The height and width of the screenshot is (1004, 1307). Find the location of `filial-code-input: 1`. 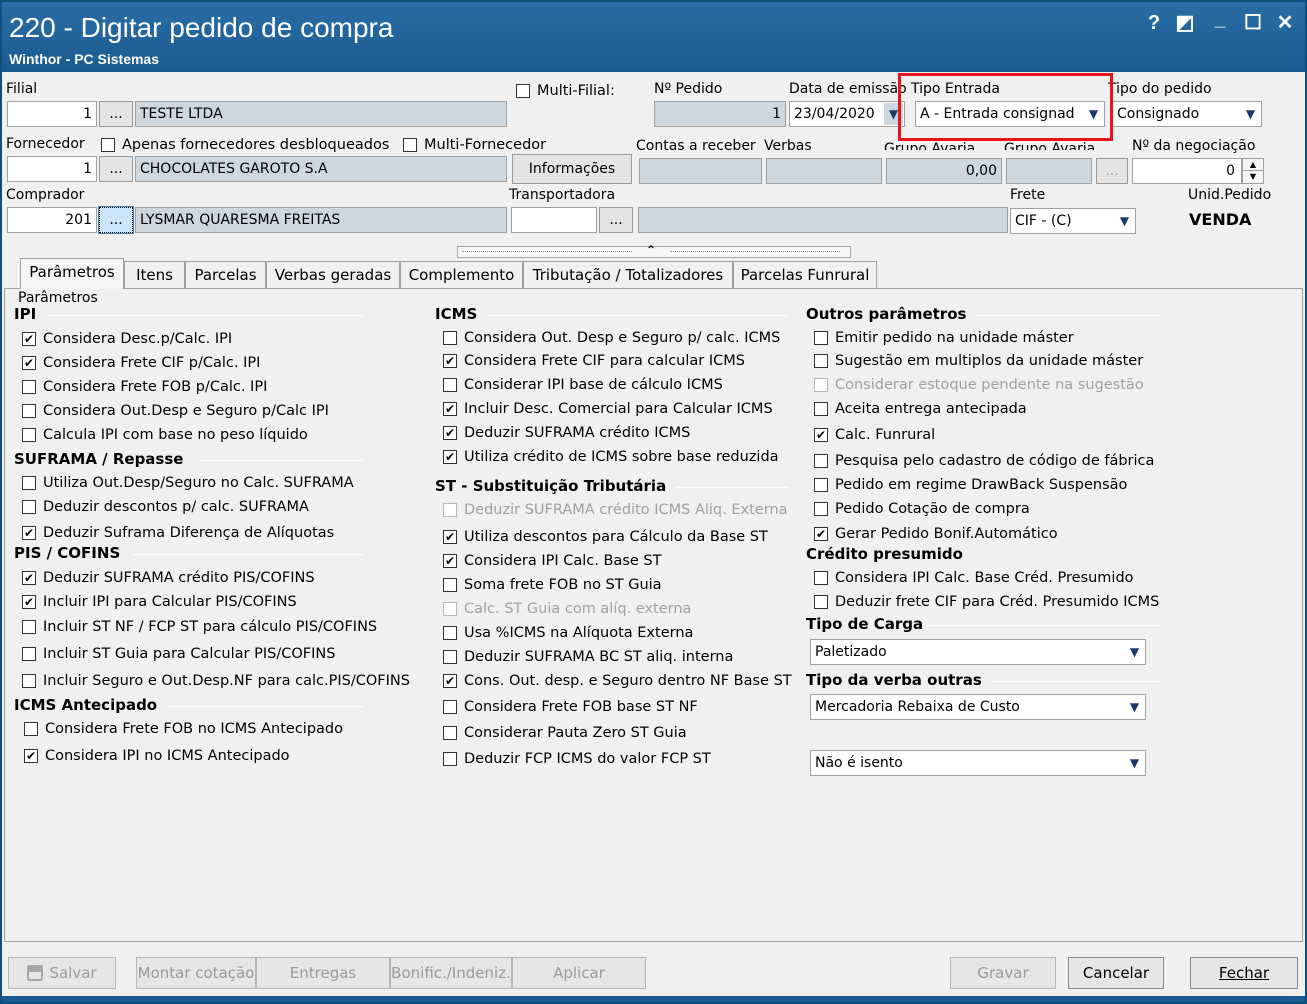

filial-code-input: 1 is located at coordinates (52, 114).